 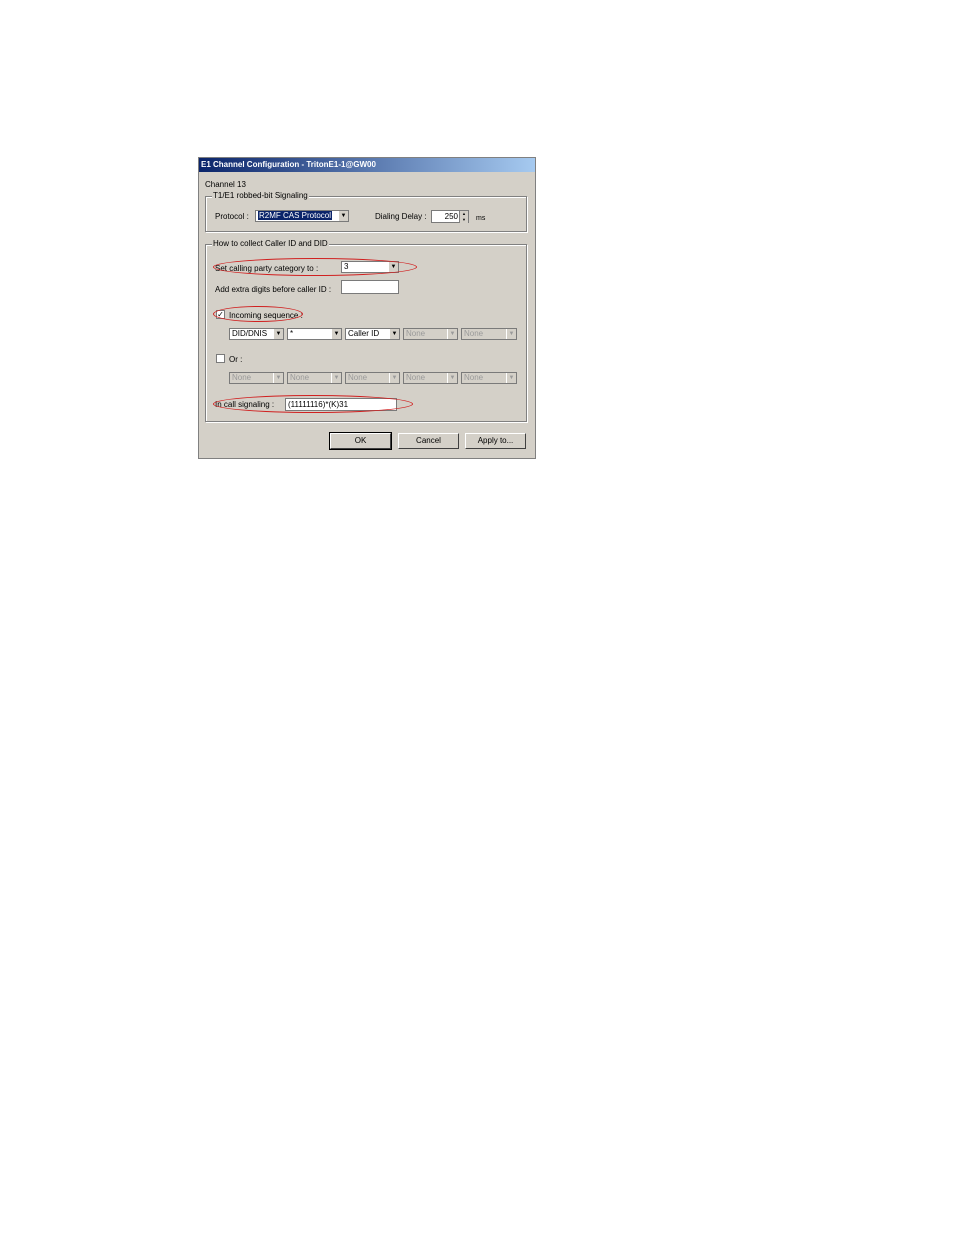 What do you see at coordinates (260, 196) in the screenshot?
I see `signaling-group-title: T1/E1 robbed-bit Signaling` at bounding box center [260, 196].